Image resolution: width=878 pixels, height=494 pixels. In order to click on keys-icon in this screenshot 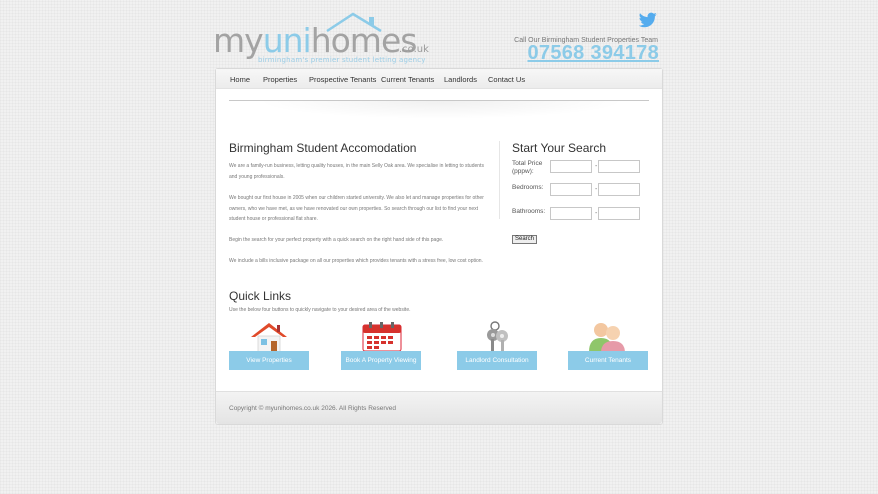, I will do `click(498, 337)`.